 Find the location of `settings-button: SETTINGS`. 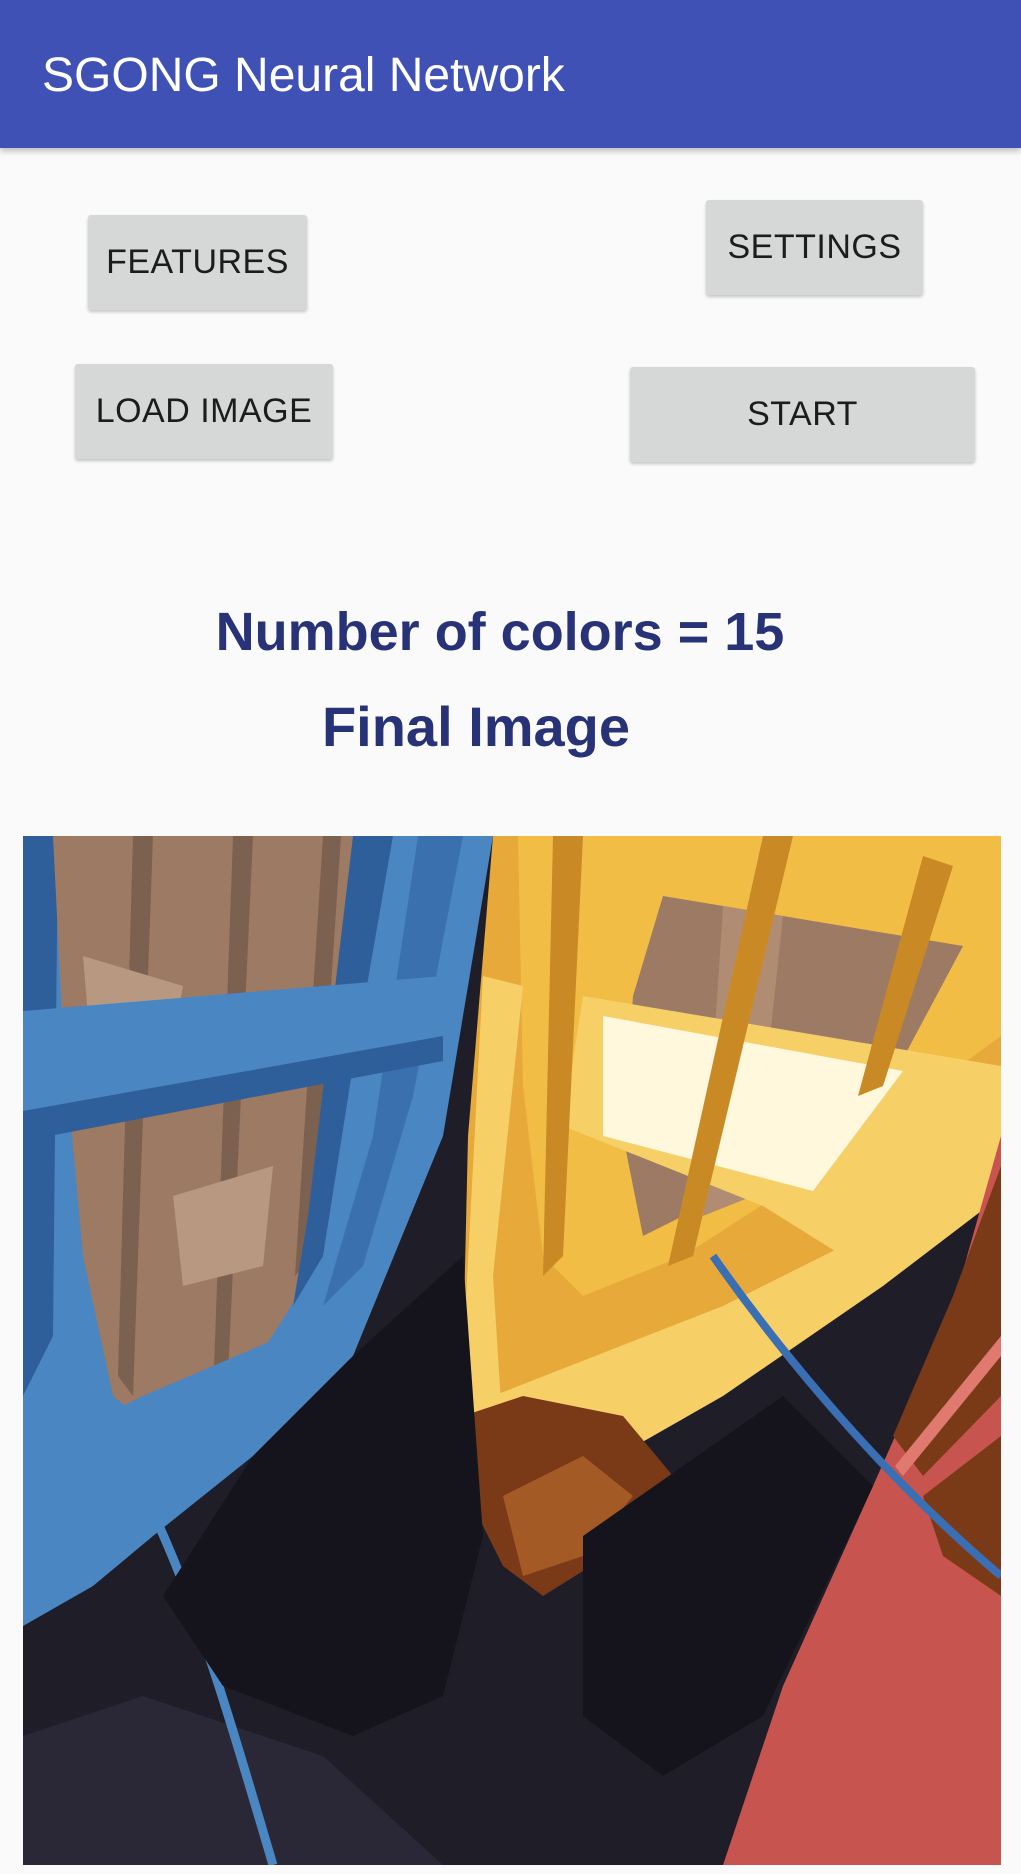

settings-button: SETTINGS is located at coordinates (814, 247).